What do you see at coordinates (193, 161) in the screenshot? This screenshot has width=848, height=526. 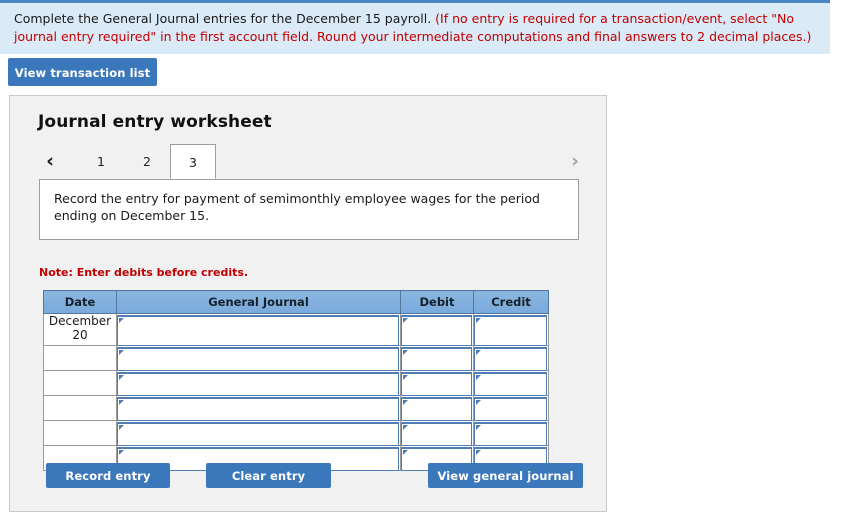 I see `tab-3: 3` at bounding box center [193, 161].